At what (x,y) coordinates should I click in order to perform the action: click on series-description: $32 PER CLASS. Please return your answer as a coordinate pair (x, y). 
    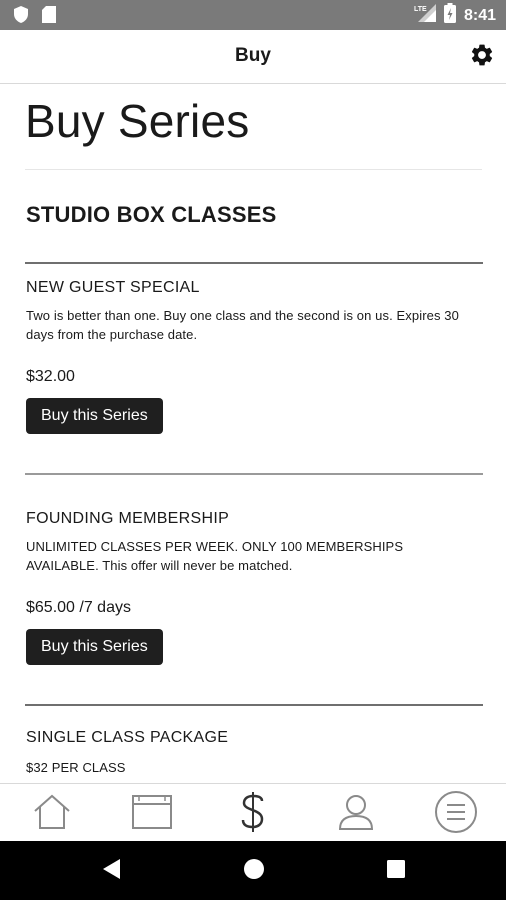
    Looking at the image, I should click on (76, 767).